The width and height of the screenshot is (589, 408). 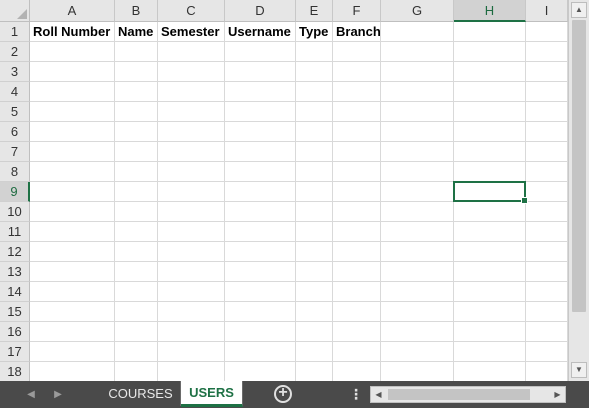 I want to click on cell-f7, so click(x=357, y=152).